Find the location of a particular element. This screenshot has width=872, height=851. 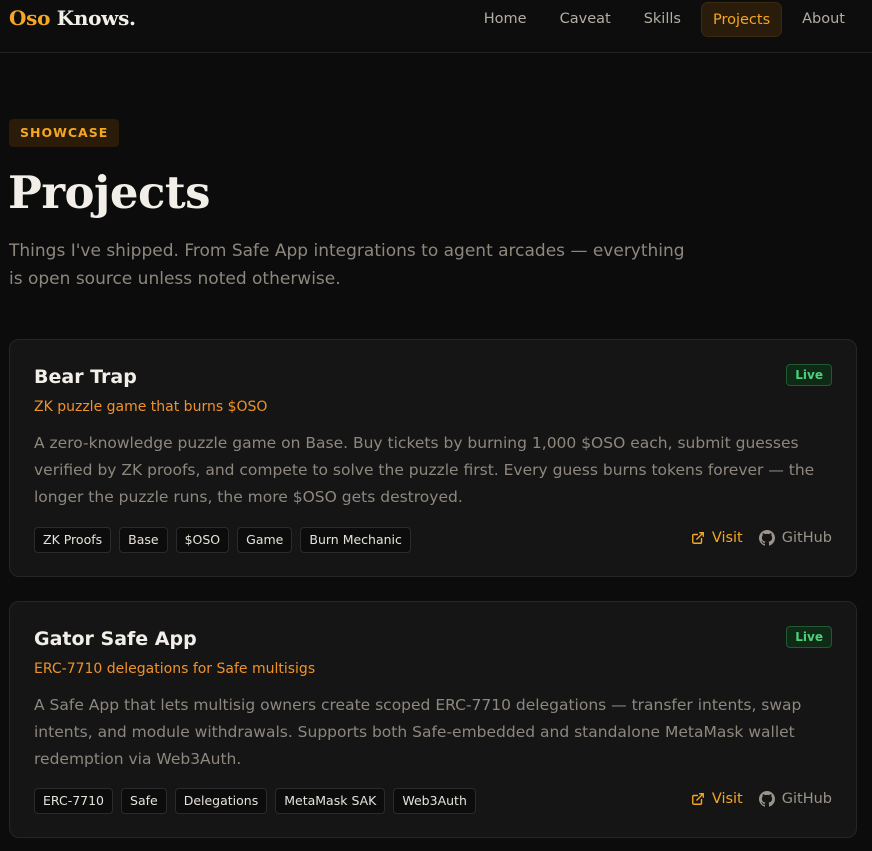

page-title: Projects is located at coordinates (109, 192).